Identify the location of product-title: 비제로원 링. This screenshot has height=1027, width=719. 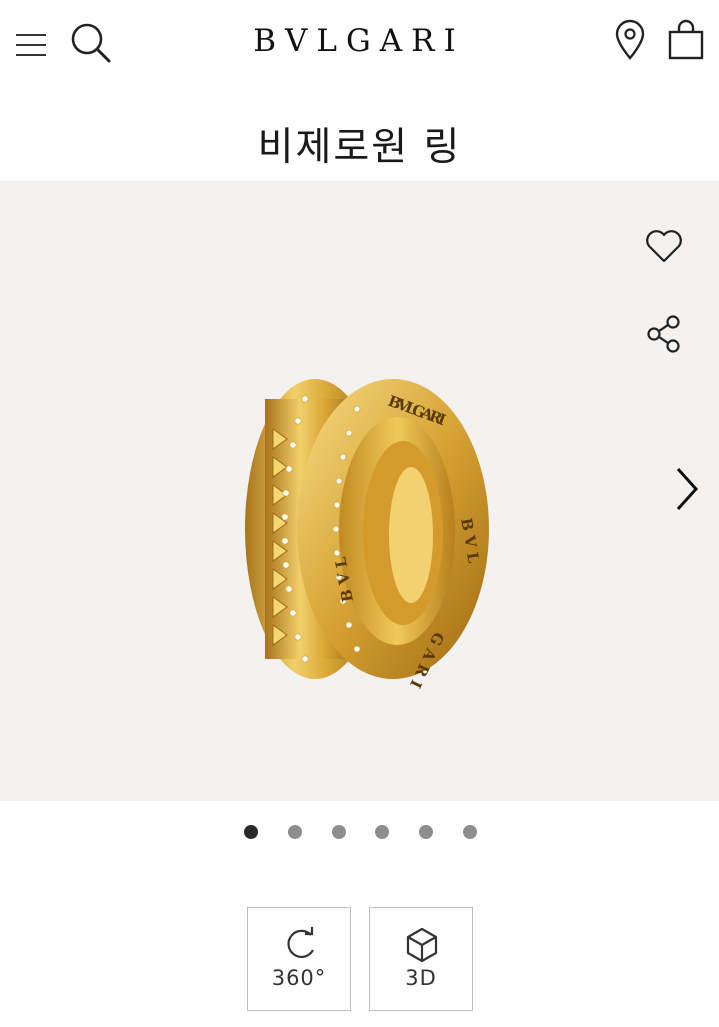
(359, 147).